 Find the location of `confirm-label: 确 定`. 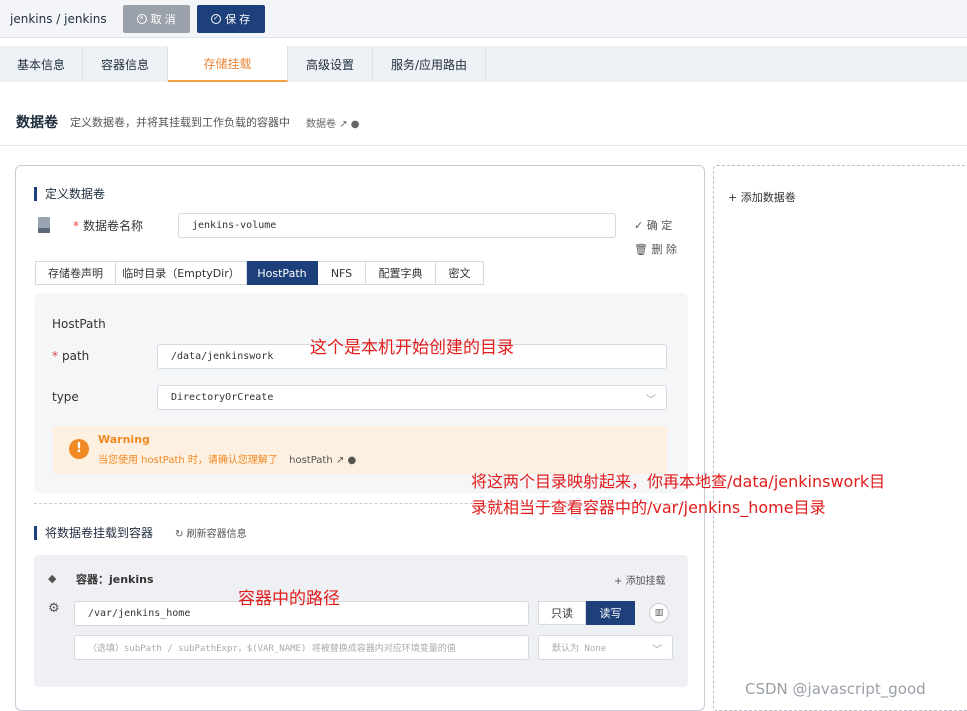

confirm-label: 确 定 is located at coordinates (659, 225).